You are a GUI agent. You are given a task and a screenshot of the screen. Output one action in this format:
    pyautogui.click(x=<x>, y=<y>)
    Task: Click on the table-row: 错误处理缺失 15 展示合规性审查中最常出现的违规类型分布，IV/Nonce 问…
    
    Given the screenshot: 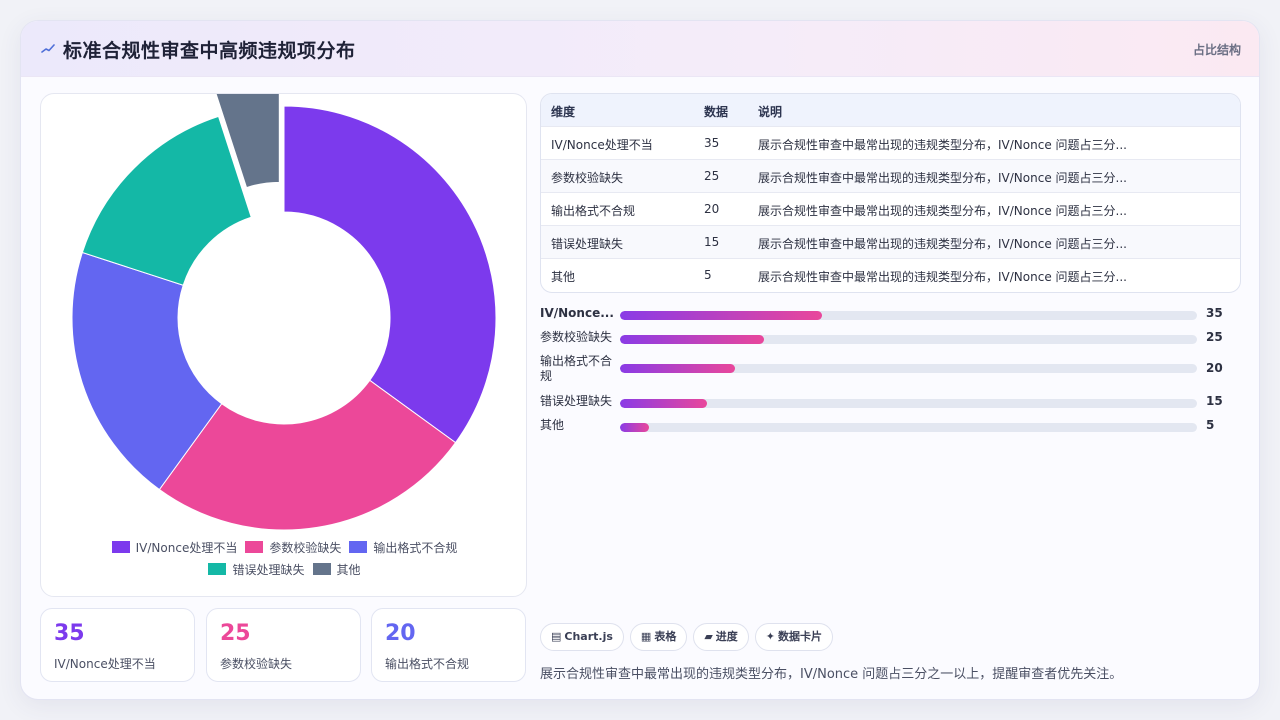 What is the action you would take?
    pyautogui.click(x=890, y=242)
    